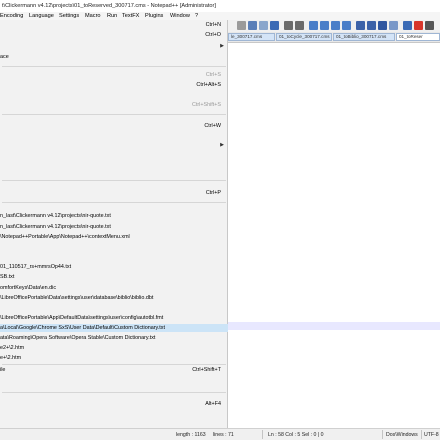 The height and width of the screenshot is (440, 440). Describe the element at coordinates (196, 16) in the screenshot. I see `menu-help: ?` at that location.